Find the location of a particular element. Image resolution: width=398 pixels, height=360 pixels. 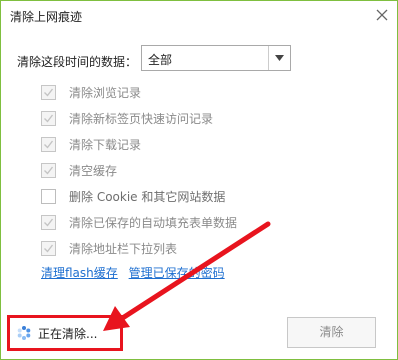

clear-flash-cache-link: 清理flash缓存 is located at coordinates (79, 273).